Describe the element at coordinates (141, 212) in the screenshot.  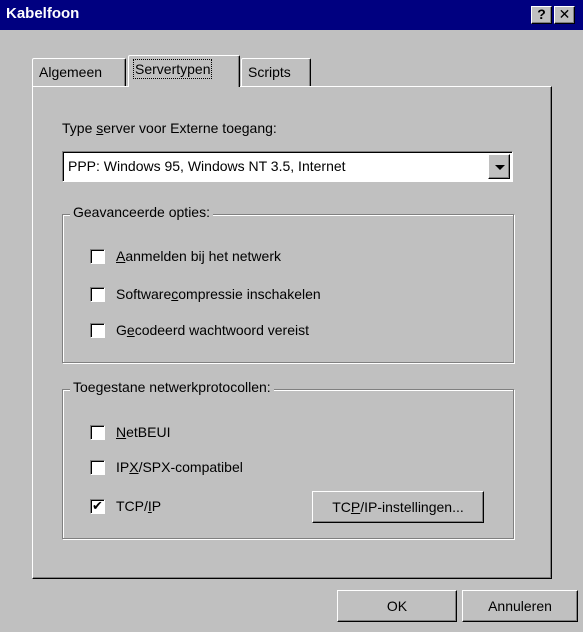
I see `advanced-options-legend: Geavanceerde opties:` at that location.